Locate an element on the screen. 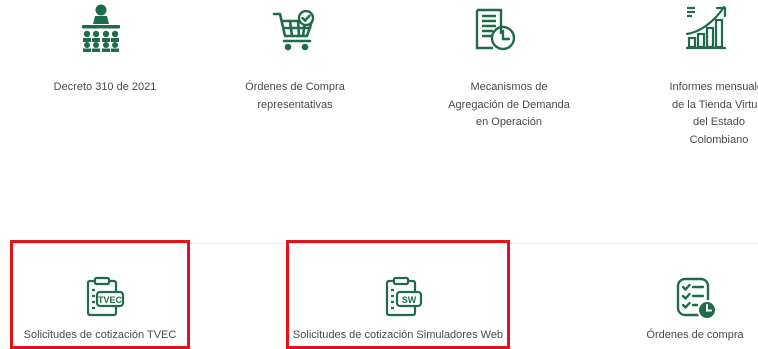  shopping-cart-check-icon is located at coordinates (295, 31).